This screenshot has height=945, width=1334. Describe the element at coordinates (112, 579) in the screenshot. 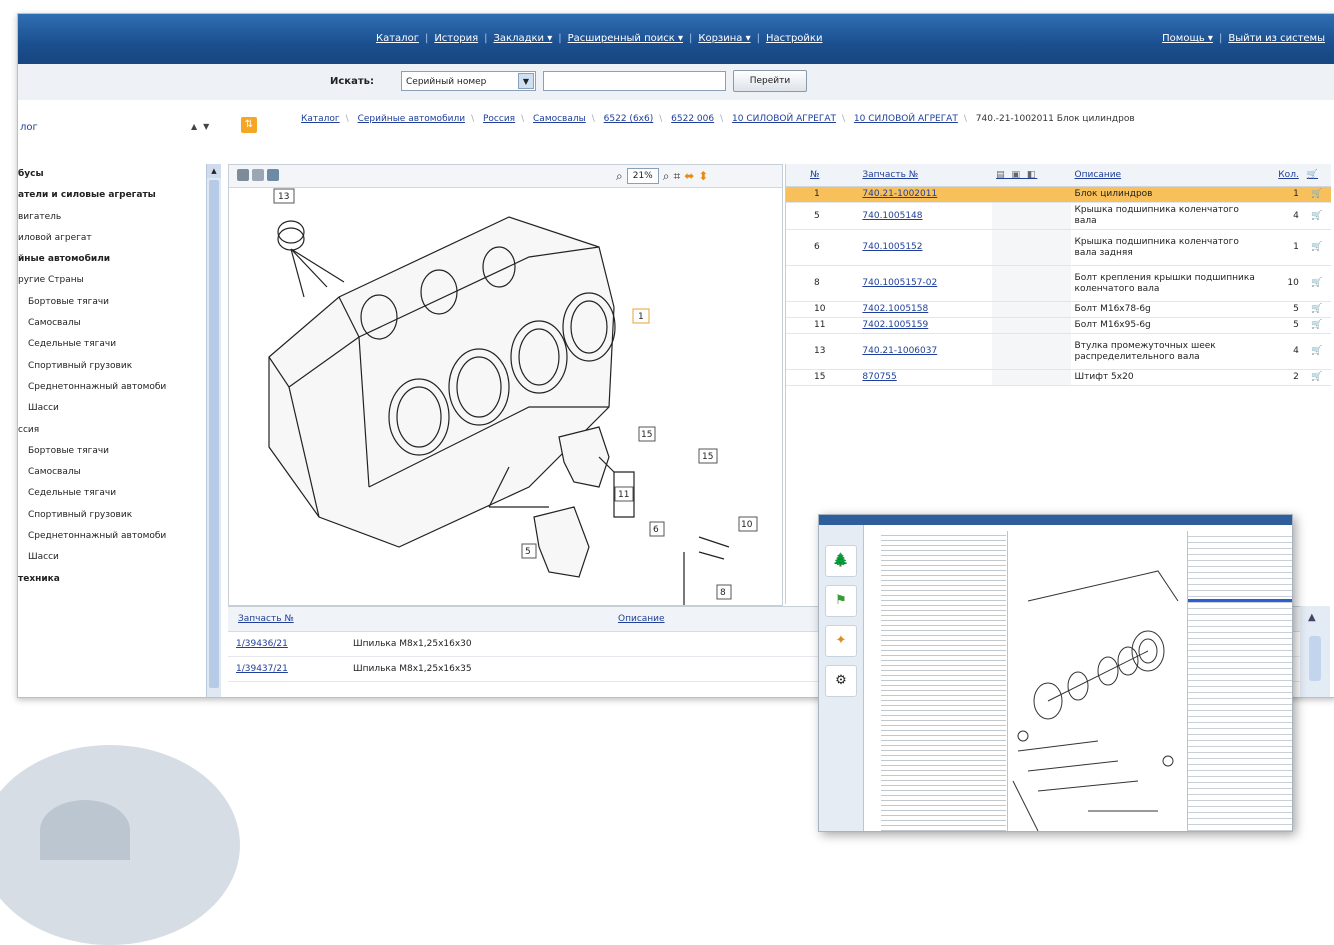

I see `tree-item: техника` at that location.